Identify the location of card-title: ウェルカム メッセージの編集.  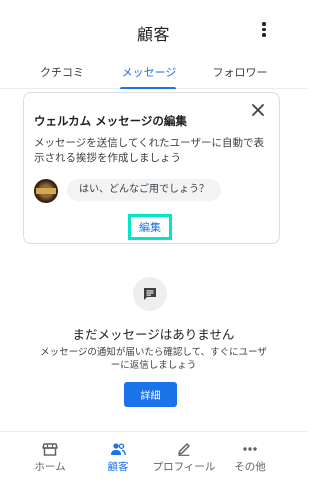
(110, 121).